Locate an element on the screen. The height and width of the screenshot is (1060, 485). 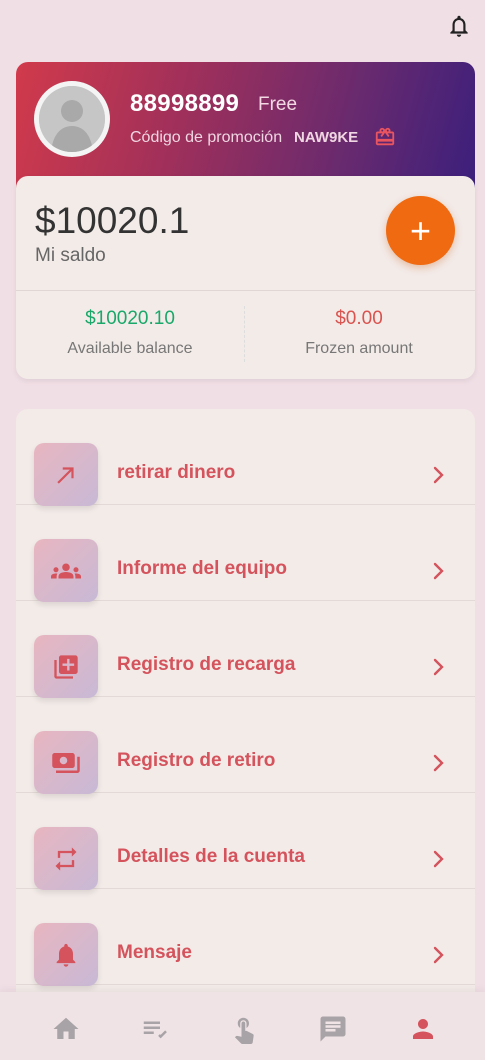
menu-item-label: retirar dinero is located at coordinates (176, 472).